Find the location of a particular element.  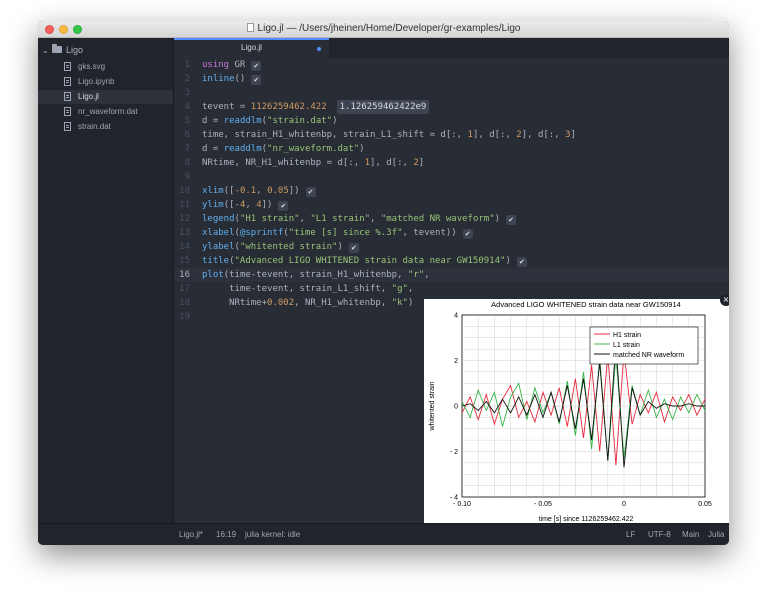

tab-ligo-jl: Ligo.jl is located at coordinates (251, 48).